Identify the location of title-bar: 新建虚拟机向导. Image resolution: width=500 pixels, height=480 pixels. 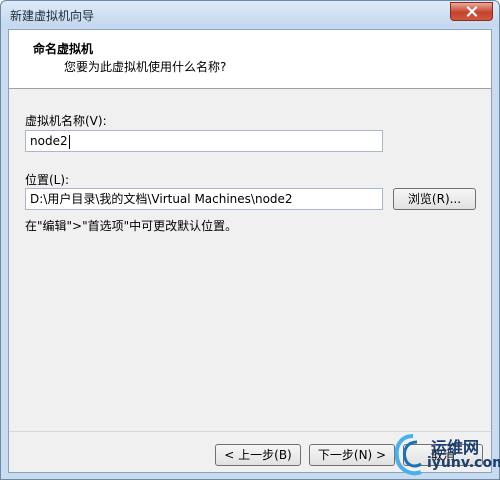
(250, 14).